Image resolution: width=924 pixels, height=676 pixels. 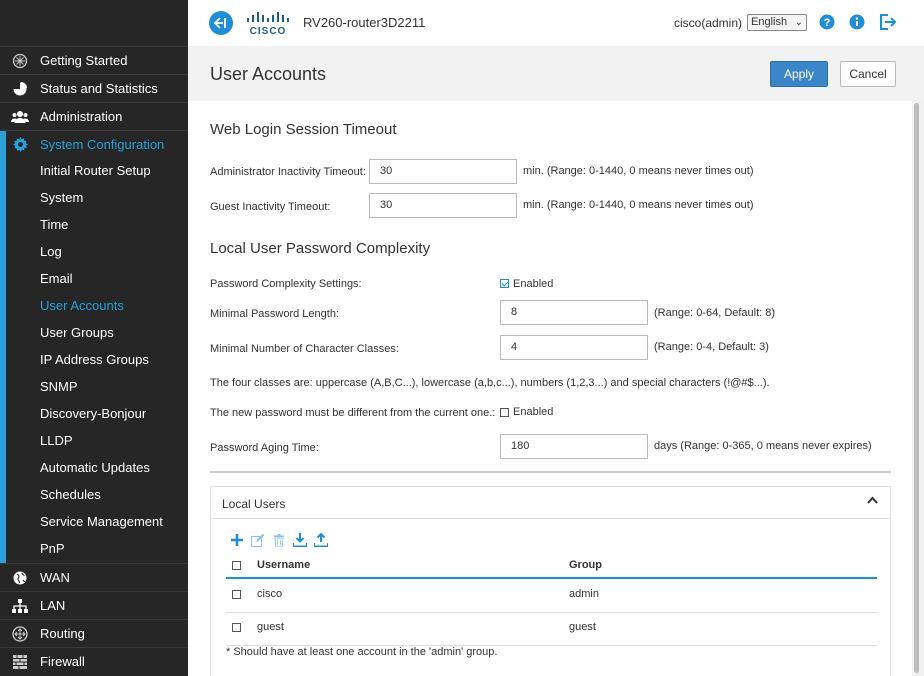 What do you see at coordinates (56, 279) in the screenshot?
I see `sub-item-email: Email` at bounding box center [56, 279].